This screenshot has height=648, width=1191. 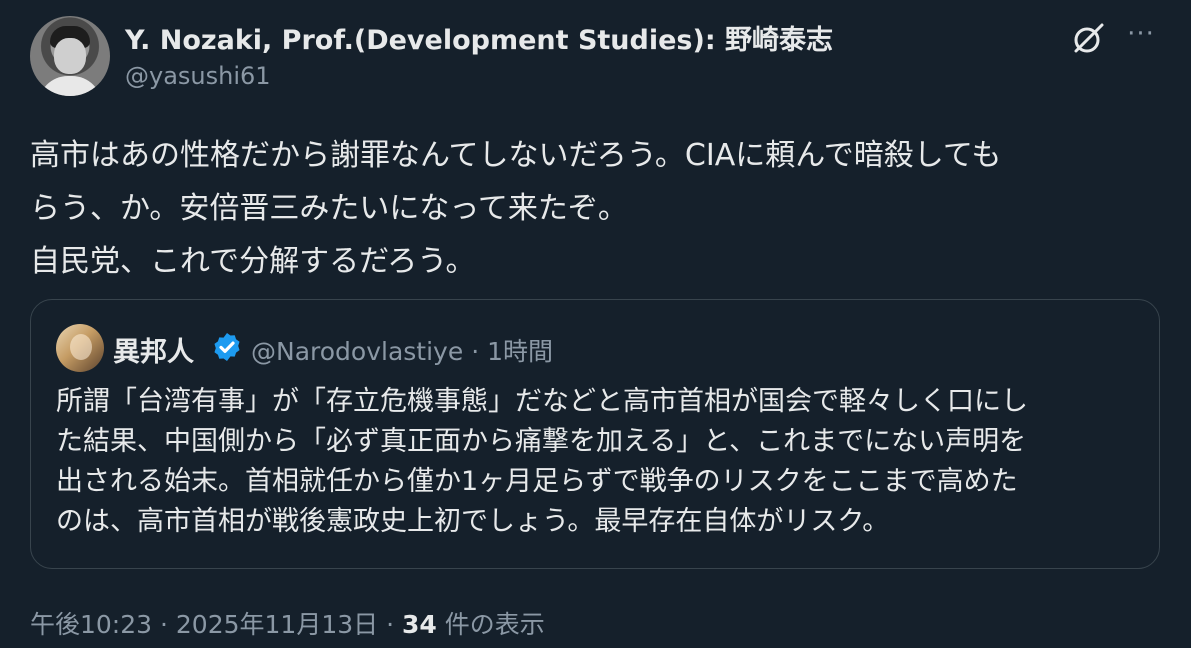 What do you see at coordinates (1089, 38) in the screenshot?
I see `grok-icon` at bounding box center [1089, 38].